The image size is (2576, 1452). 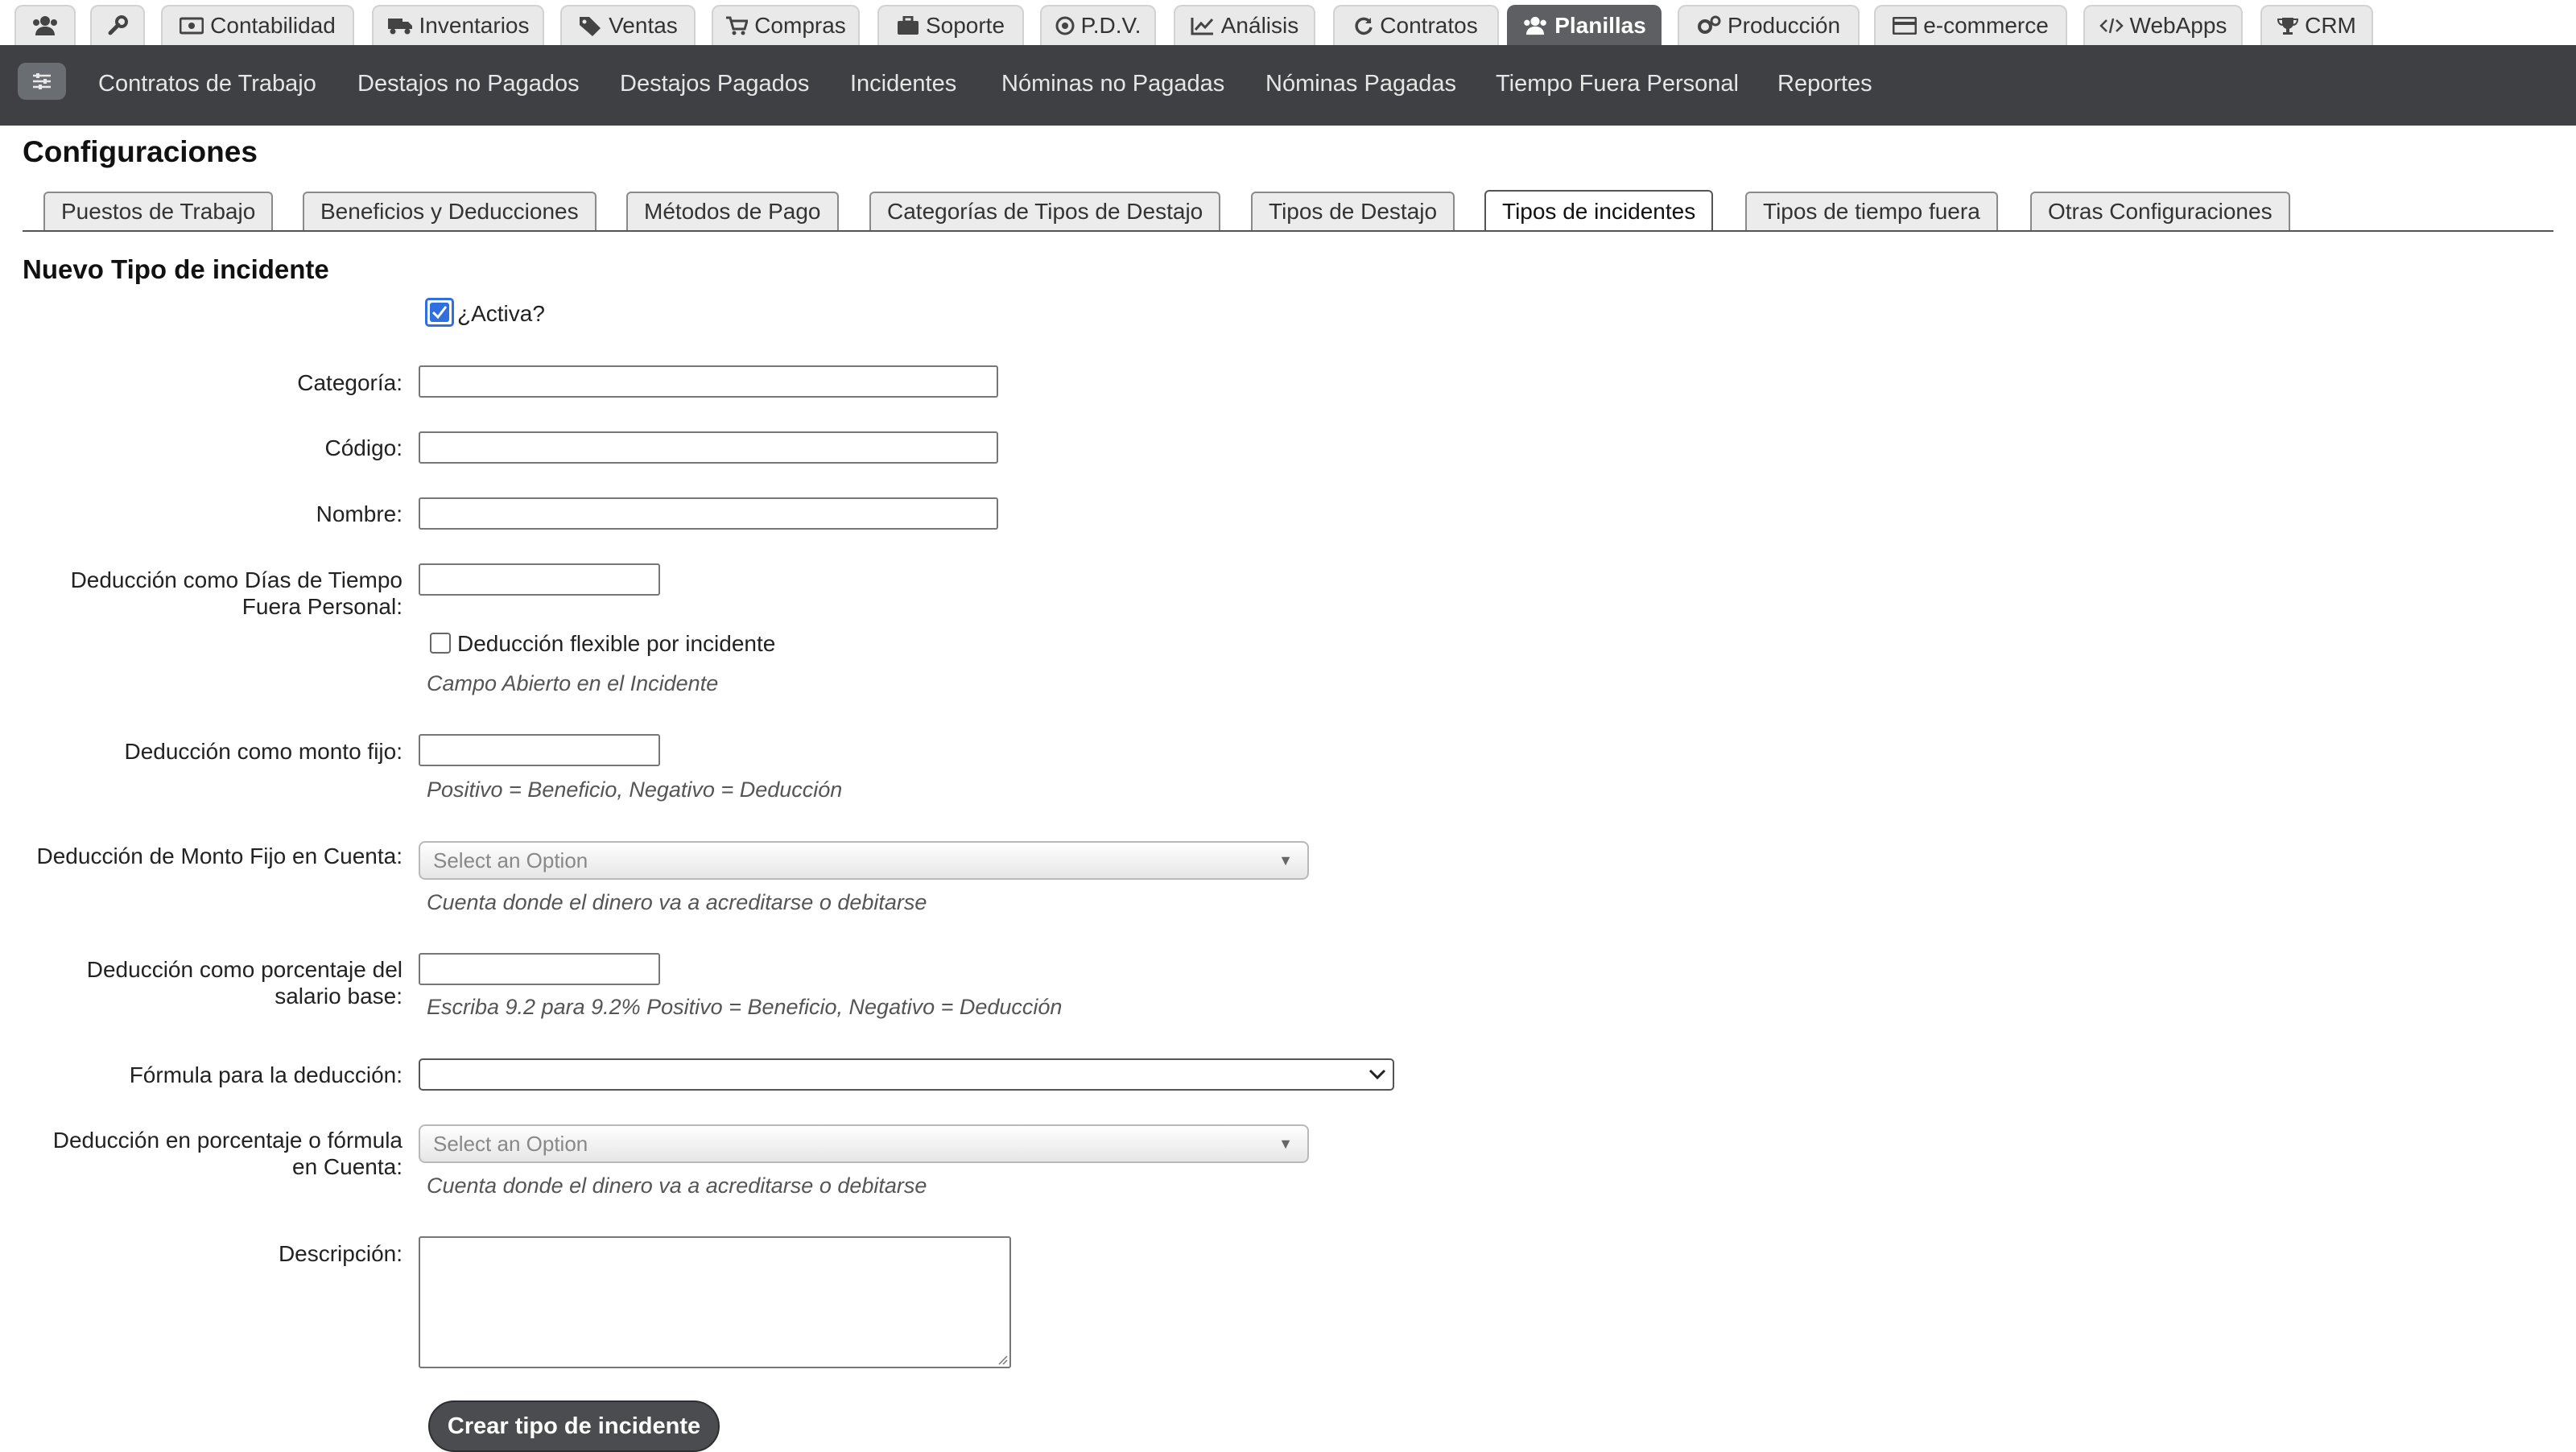 I want to click on refresh-icon, so click(x=1364, y=26).